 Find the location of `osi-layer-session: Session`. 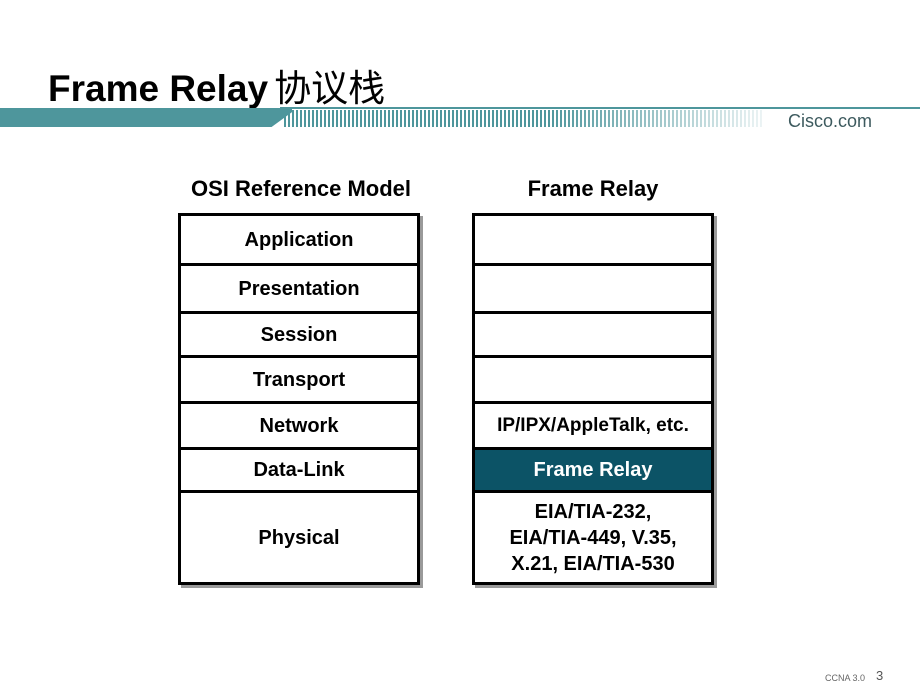

osi-layer-session: Session is located at coordinates (299, 334).